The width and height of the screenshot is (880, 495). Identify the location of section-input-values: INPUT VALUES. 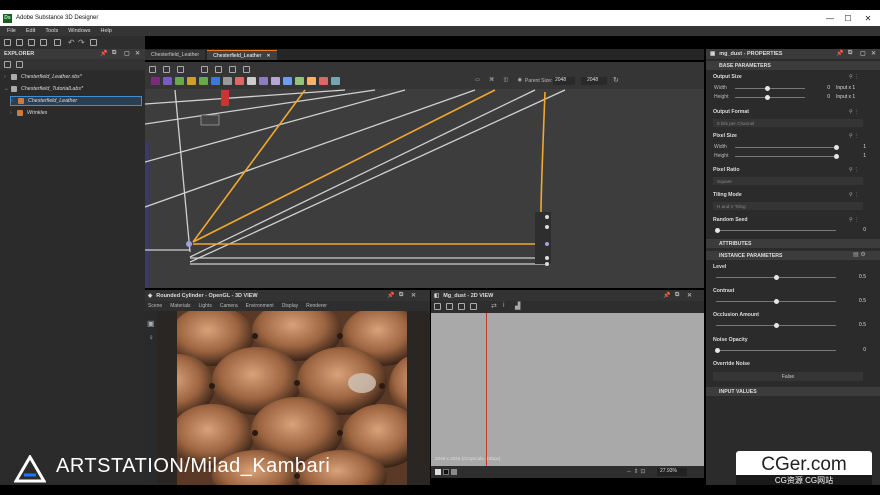
(793, 391).